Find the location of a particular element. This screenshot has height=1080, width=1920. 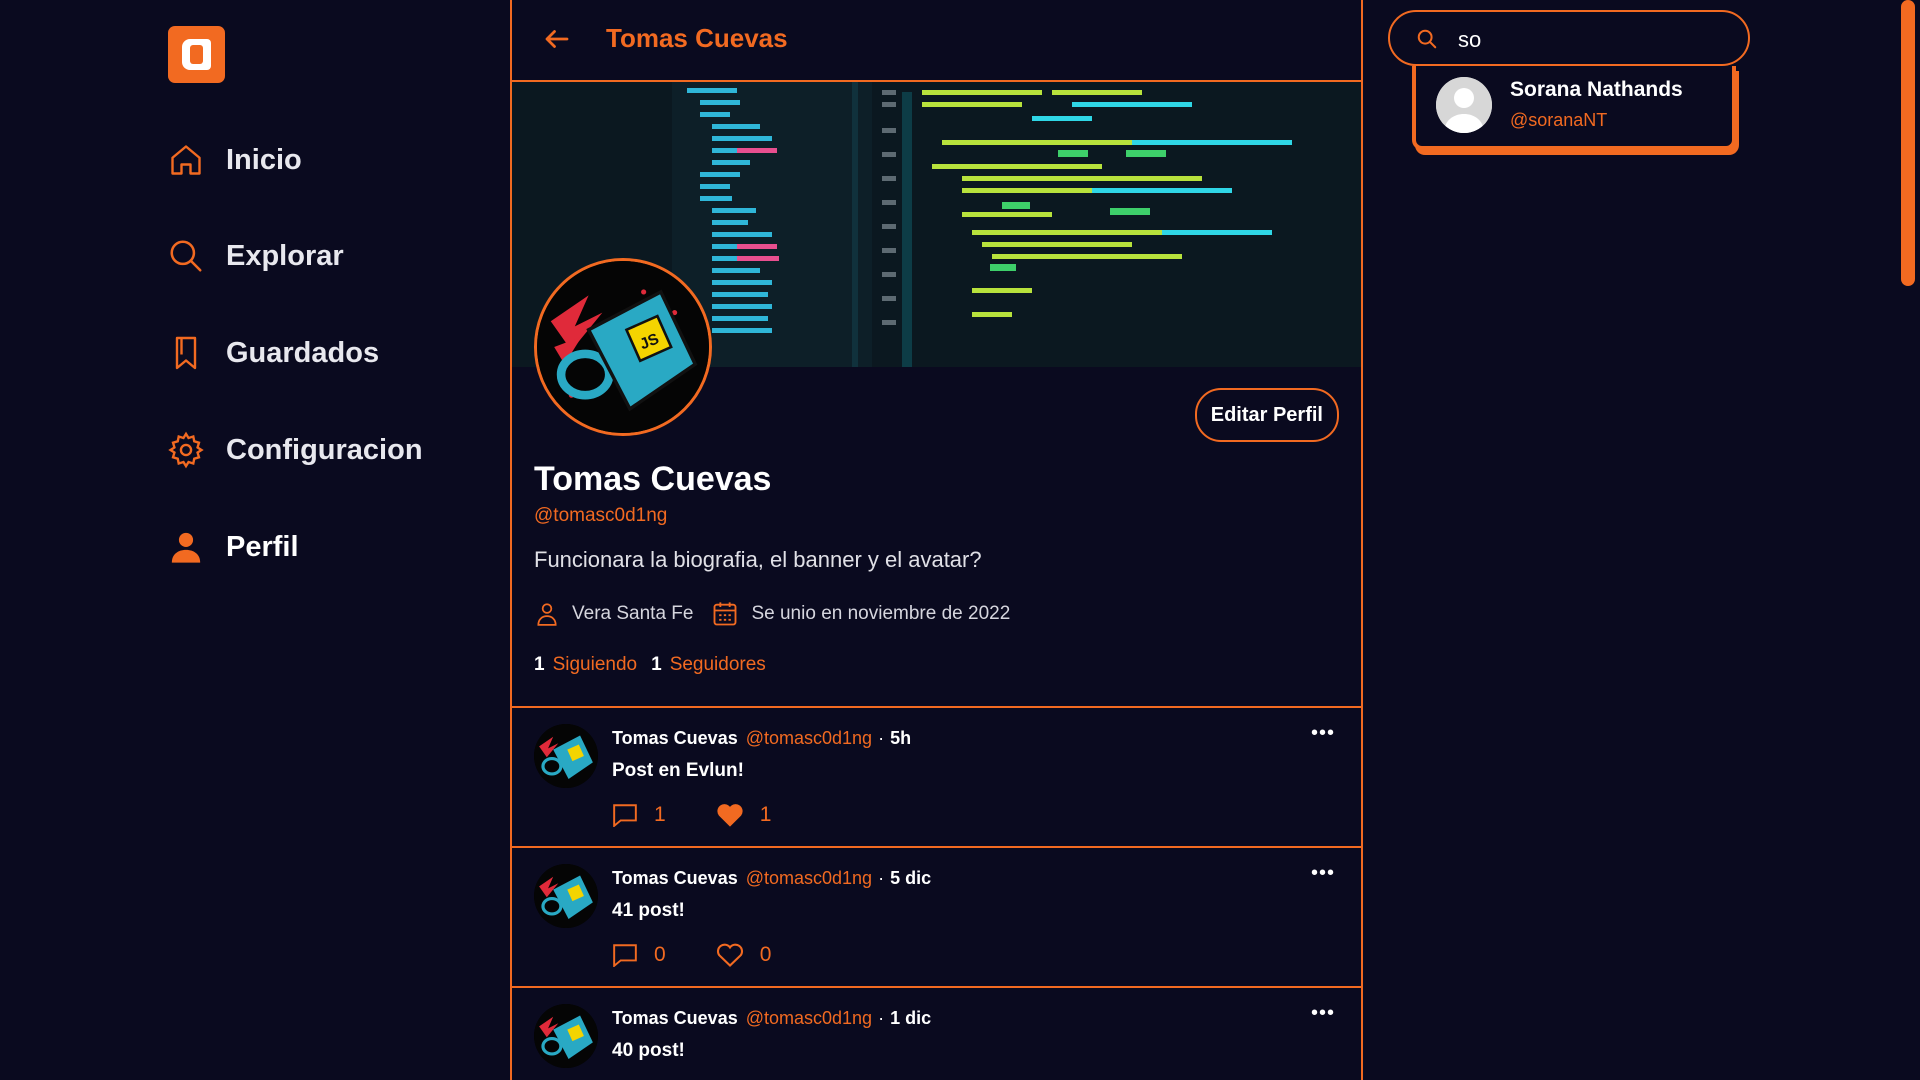

sidebar-item-perfil: Perfil is located at coordinates (232, 547).